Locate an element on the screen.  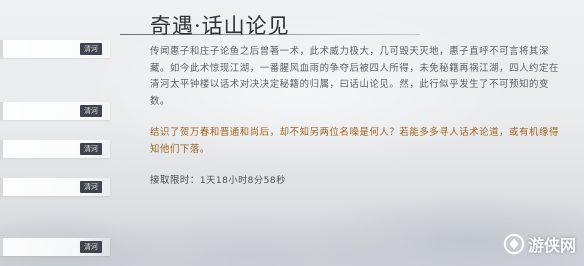
deadline-label: 接取限时： is located at coordinates (175, 180).